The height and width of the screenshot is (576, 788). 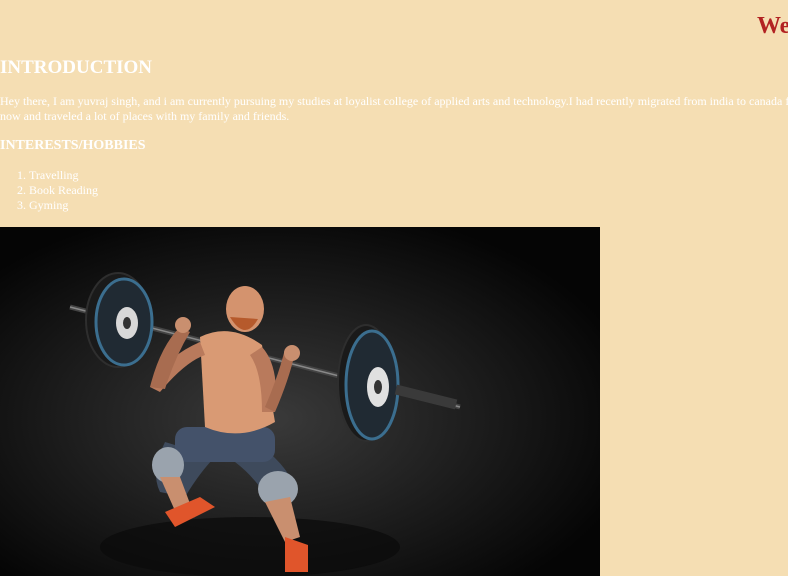 I want to click on hobby-list: Travelling Book Reading Gyming, so click(x=49, y=190).